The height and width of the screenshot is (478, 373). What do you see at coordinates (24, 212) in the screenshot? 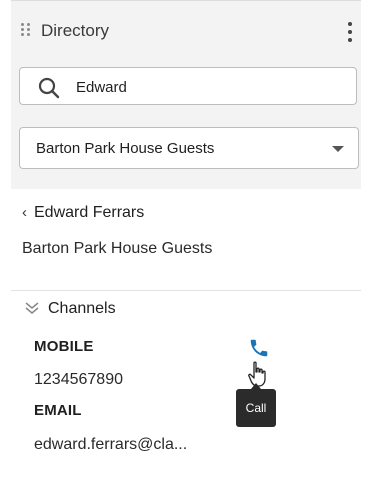
I see `back-chevron-icon: ‹` at bounding box center [24, 212].